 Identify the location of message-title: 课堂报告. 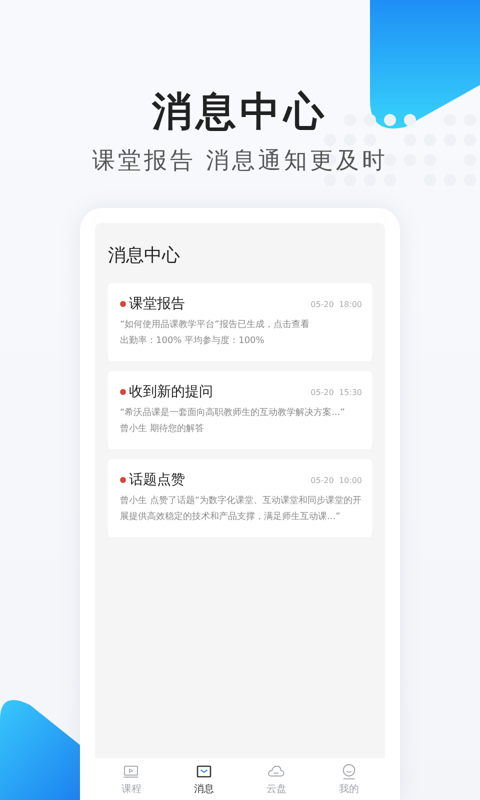
(157, 304).